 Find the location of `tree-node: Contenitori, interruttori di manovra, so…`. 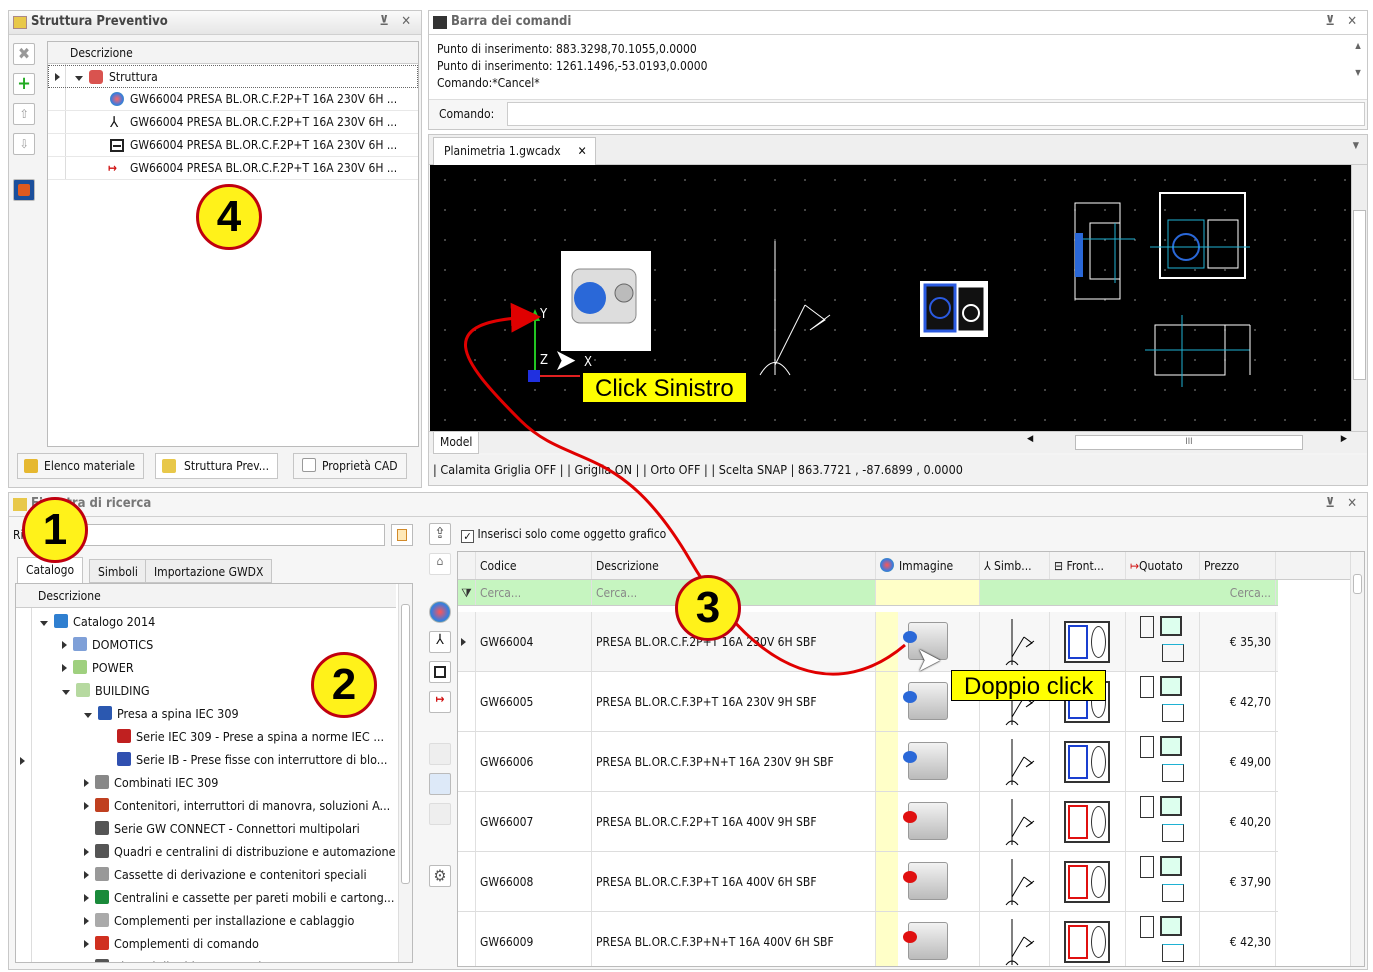

tree-node: Contenitori, interruttori di manovra, so… is located at coordinates (212, 805).